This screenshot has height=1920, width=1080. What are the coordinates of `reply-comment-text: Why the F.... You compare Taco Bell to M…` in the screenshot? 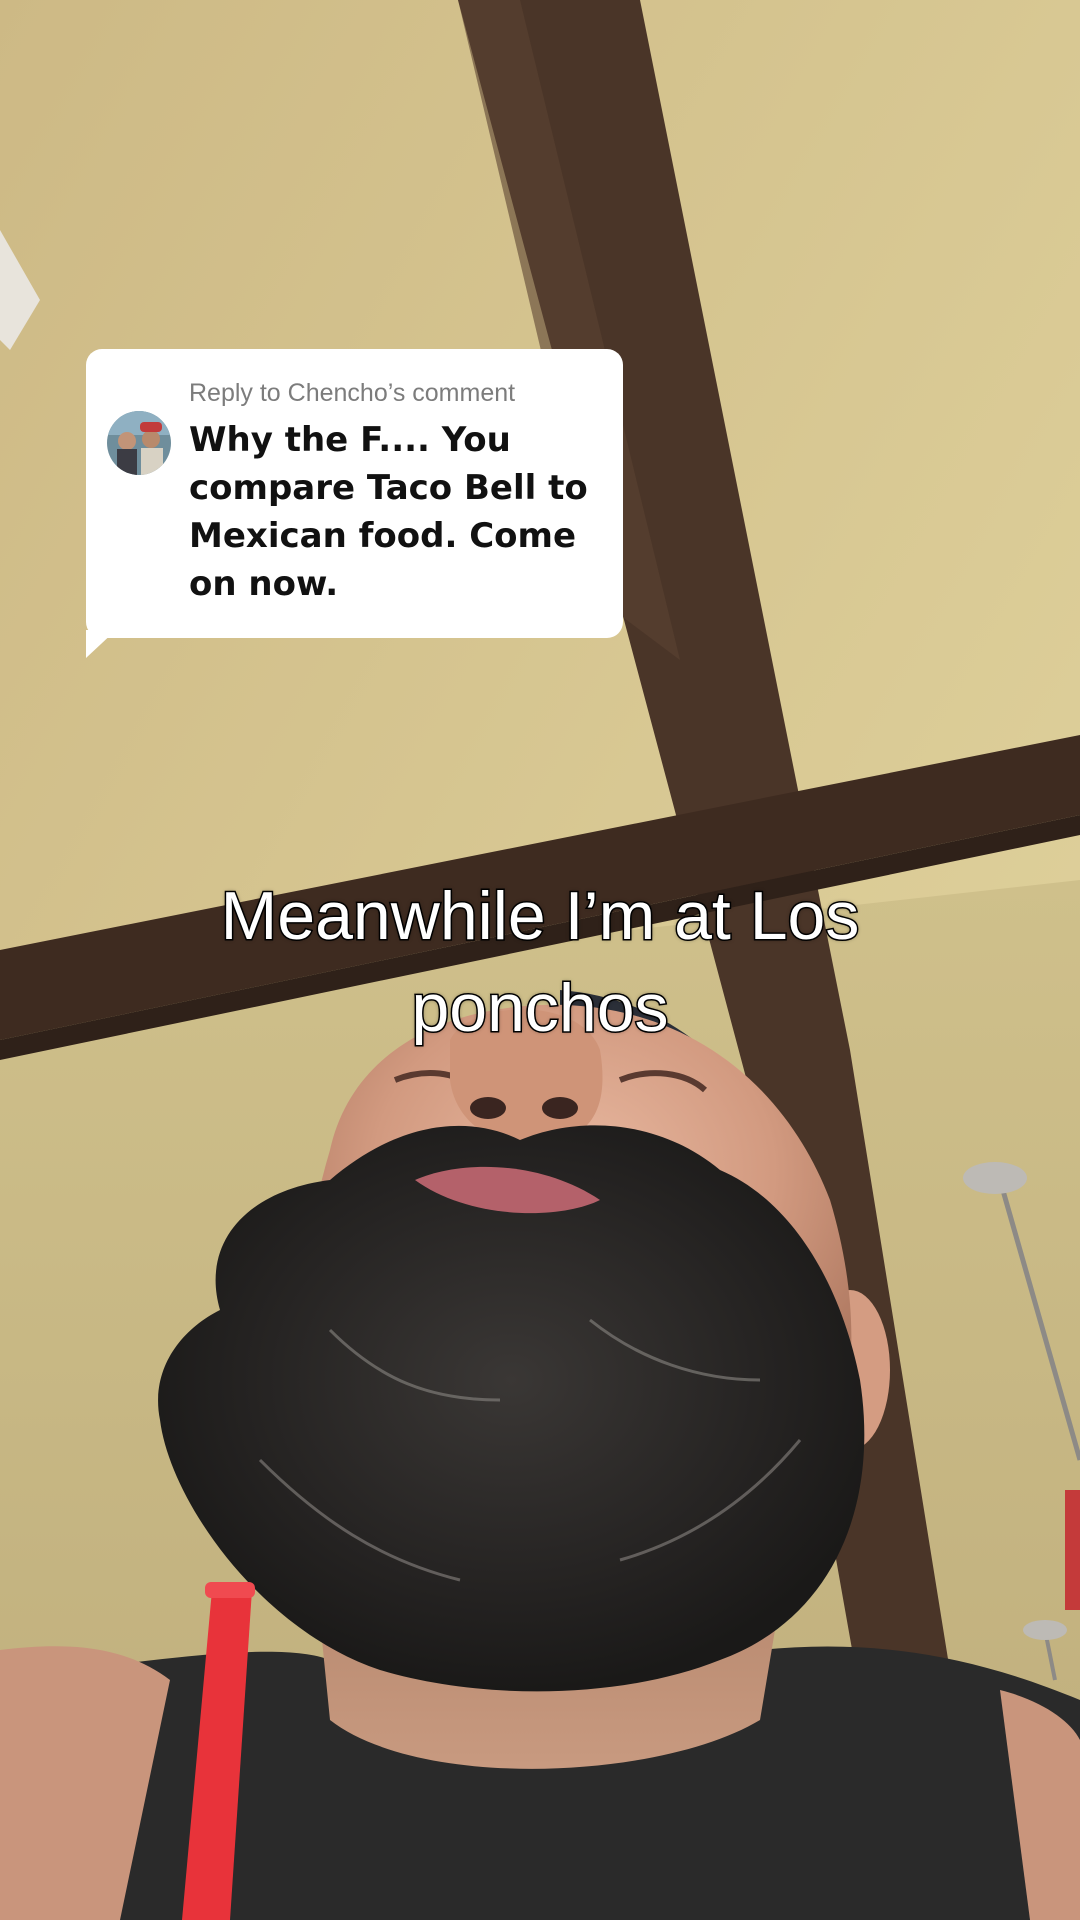 It's located at (388, 512).